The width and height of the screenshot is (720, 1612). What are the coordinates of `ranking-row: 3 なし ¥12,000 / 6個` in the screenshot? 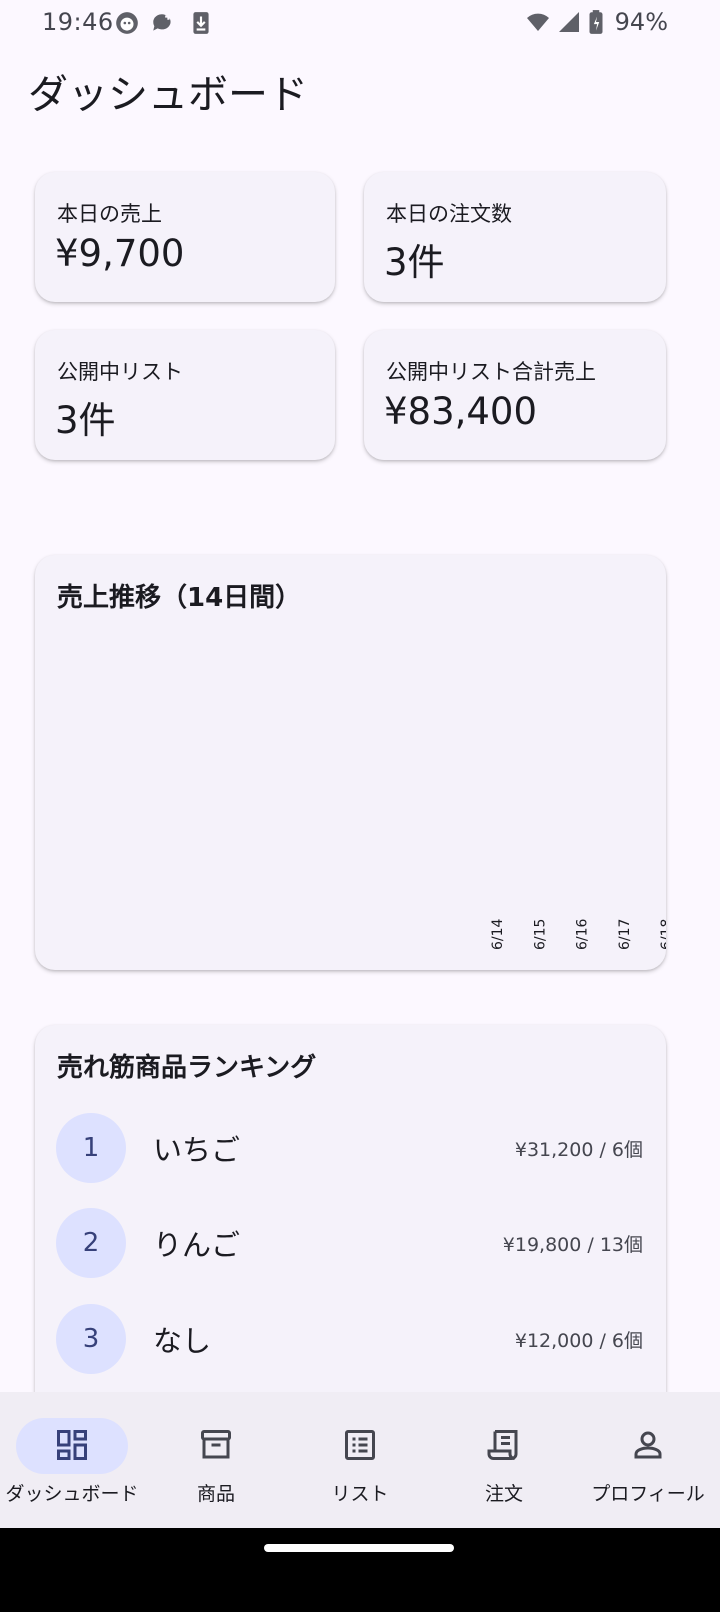 It's located at (350, 1339).